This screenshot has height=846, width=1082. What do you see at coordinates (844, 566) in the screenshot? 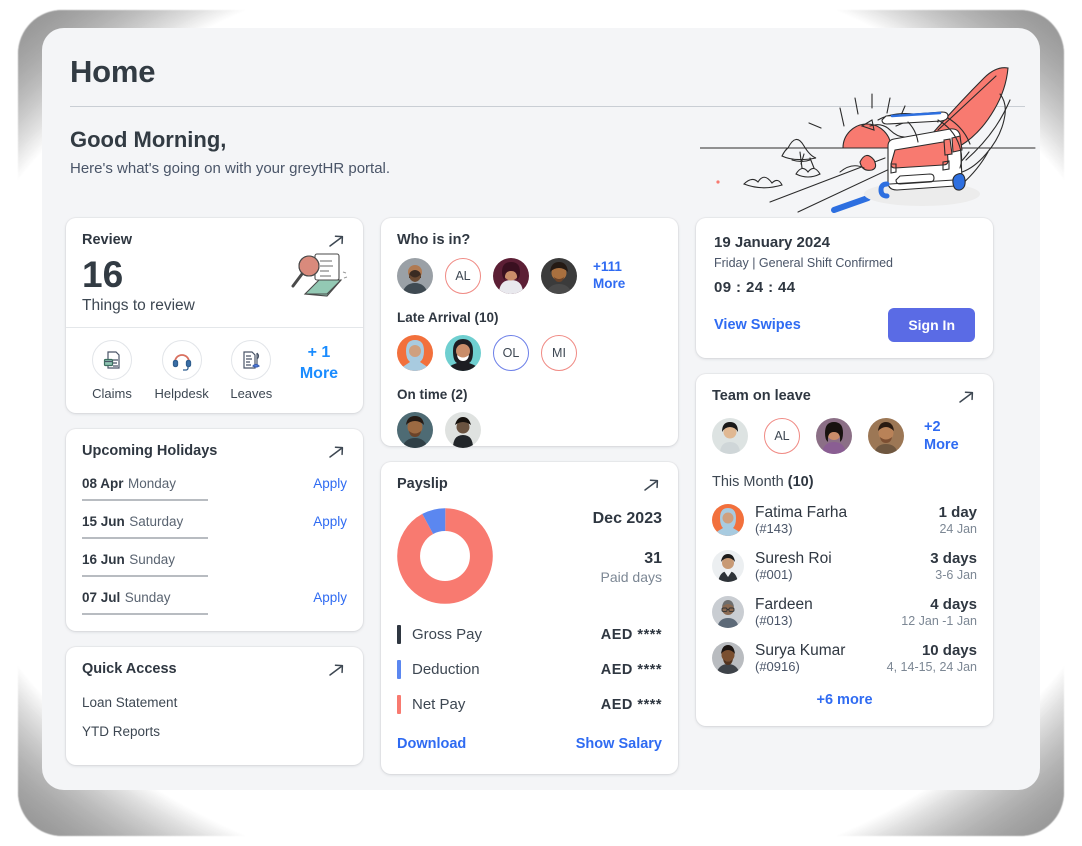
I see `leave-list-item: Suresh Roi (#001) 3 days 3-6 Jan` at bounding box center [844, 566].